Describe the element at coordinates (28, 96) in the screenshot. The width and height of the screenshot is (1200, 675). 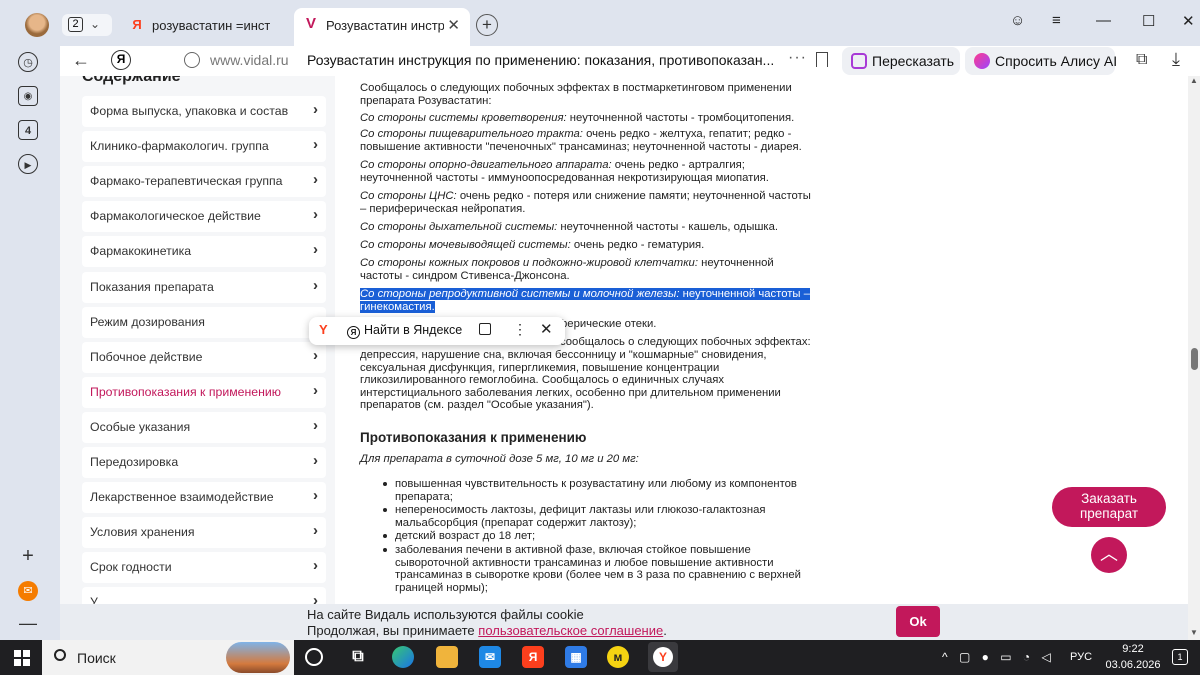
I see `screenshot-icon: ◉` at that location.